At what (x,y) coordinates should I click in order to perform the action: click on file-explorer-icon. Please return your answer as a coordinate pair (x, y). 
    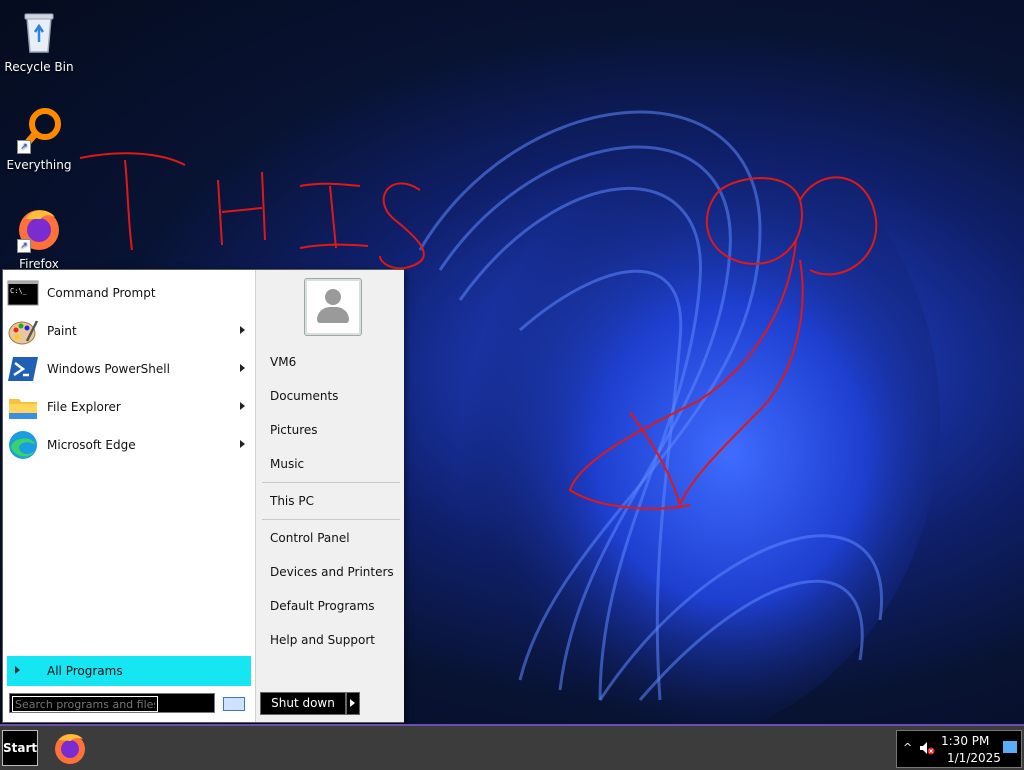
    Looking at the image, I should click on (23, 407).